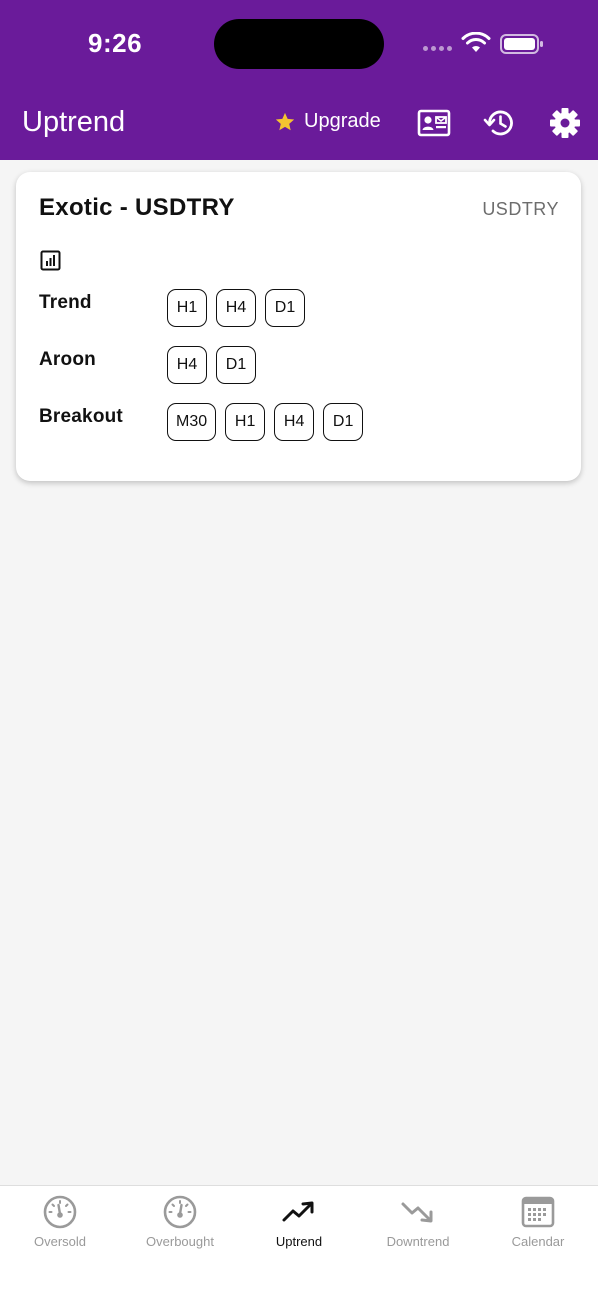  What do you see at coordinates (299, 44) in the screenshot?
I see `dynamic-island` at bounding box center [299, 44].